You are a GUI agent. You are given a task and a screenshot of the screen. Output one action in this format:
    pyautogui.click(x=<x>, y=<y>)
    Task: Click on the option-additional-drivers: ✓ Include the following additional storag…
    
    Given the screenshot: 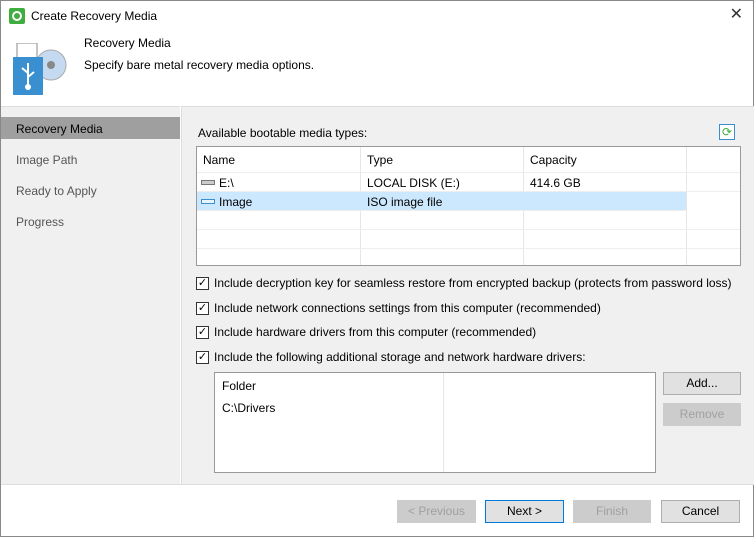 What is the action you would take?
    pyautogui.click(x=391, y=357)
    